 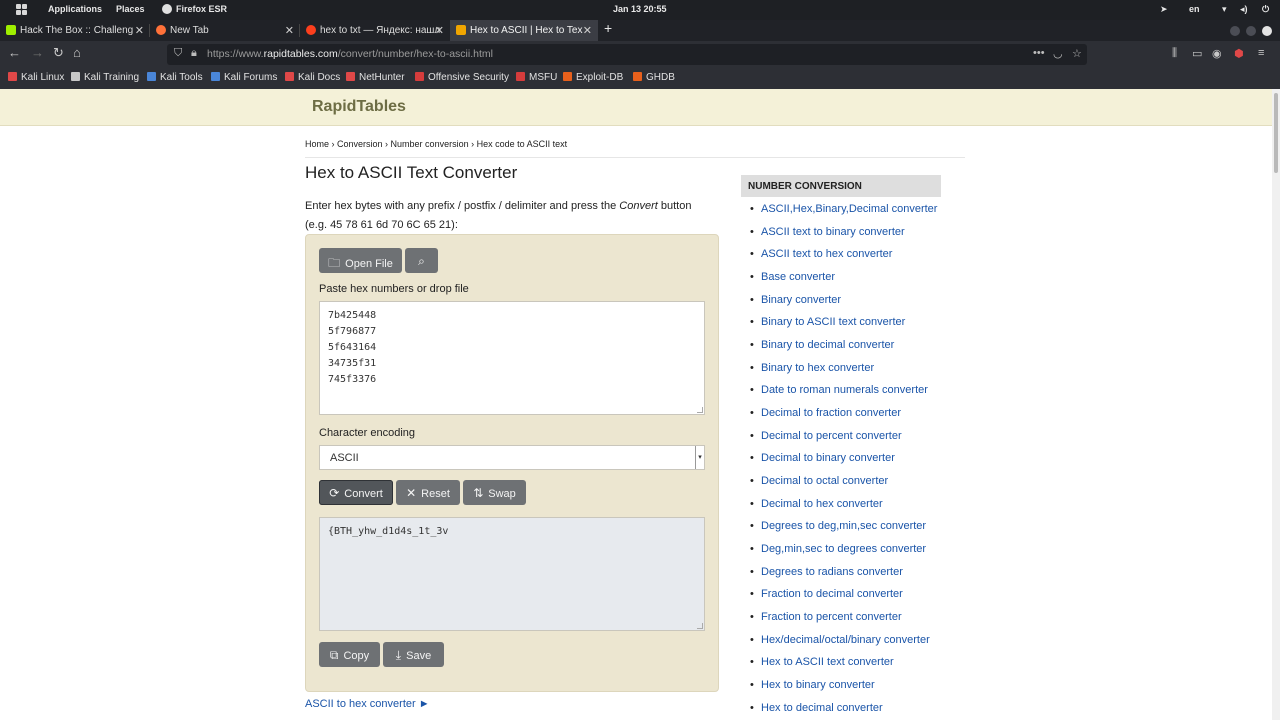 I want to click on sidebar-item-label: Deg,min,sec to degrees converter, so click(x=838, y=549).